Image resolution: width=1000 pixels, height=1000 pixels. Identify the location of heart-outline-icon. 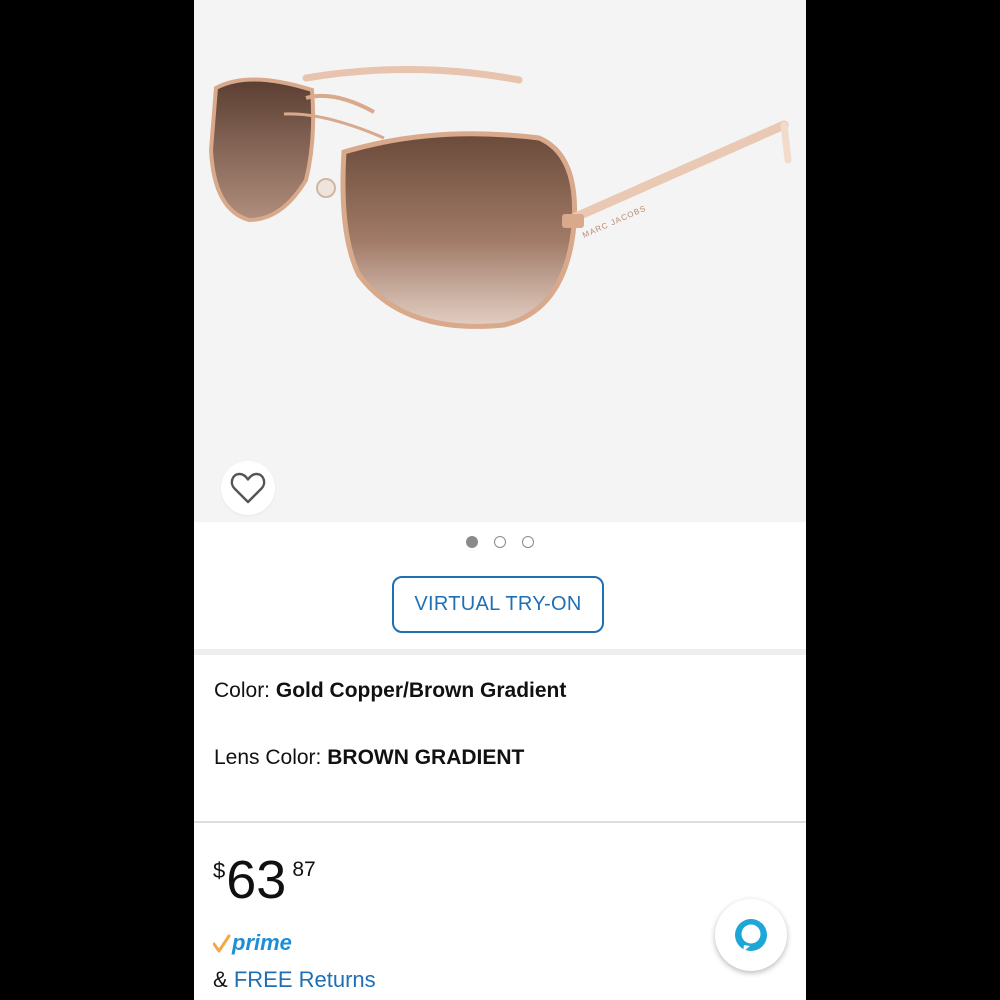
(248, 488).